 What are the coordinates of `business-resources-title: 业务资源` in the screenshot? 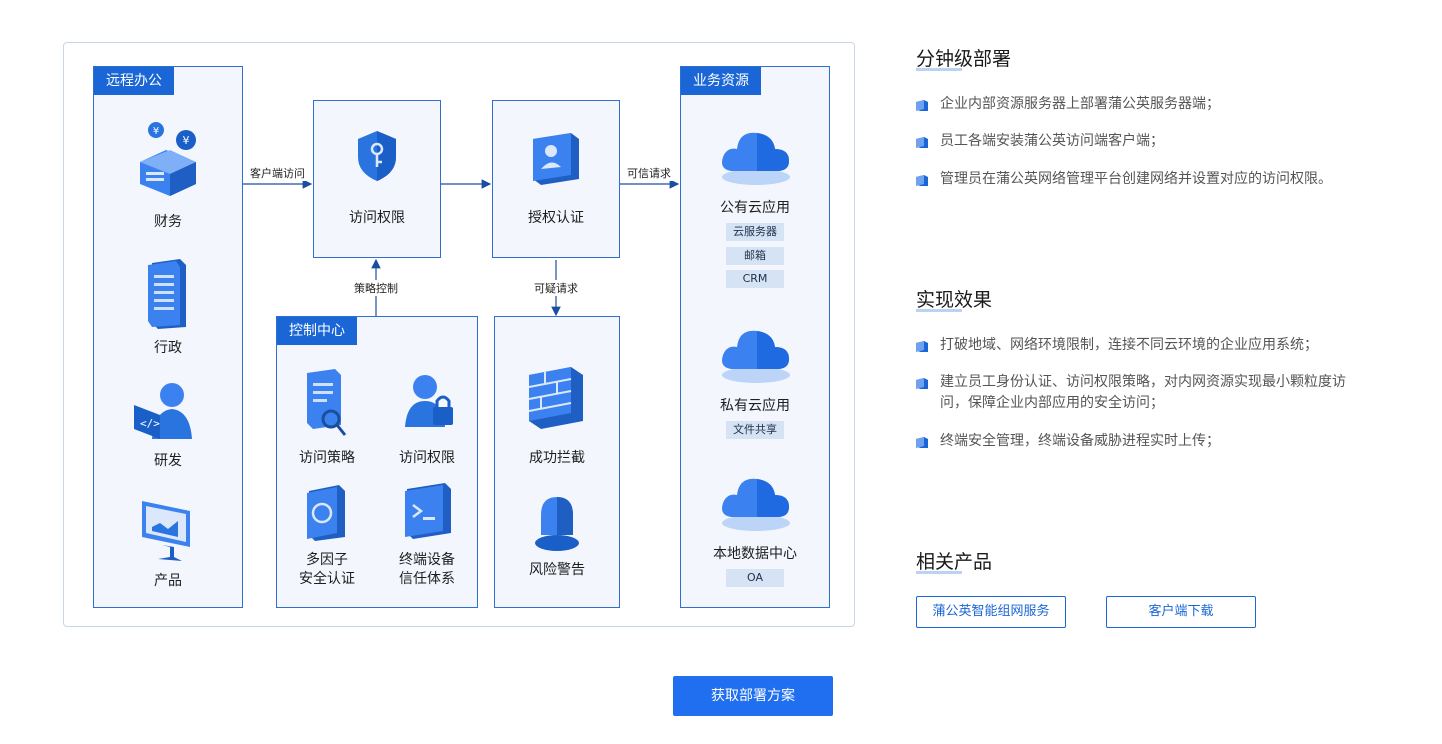 It's located at (721, 81).